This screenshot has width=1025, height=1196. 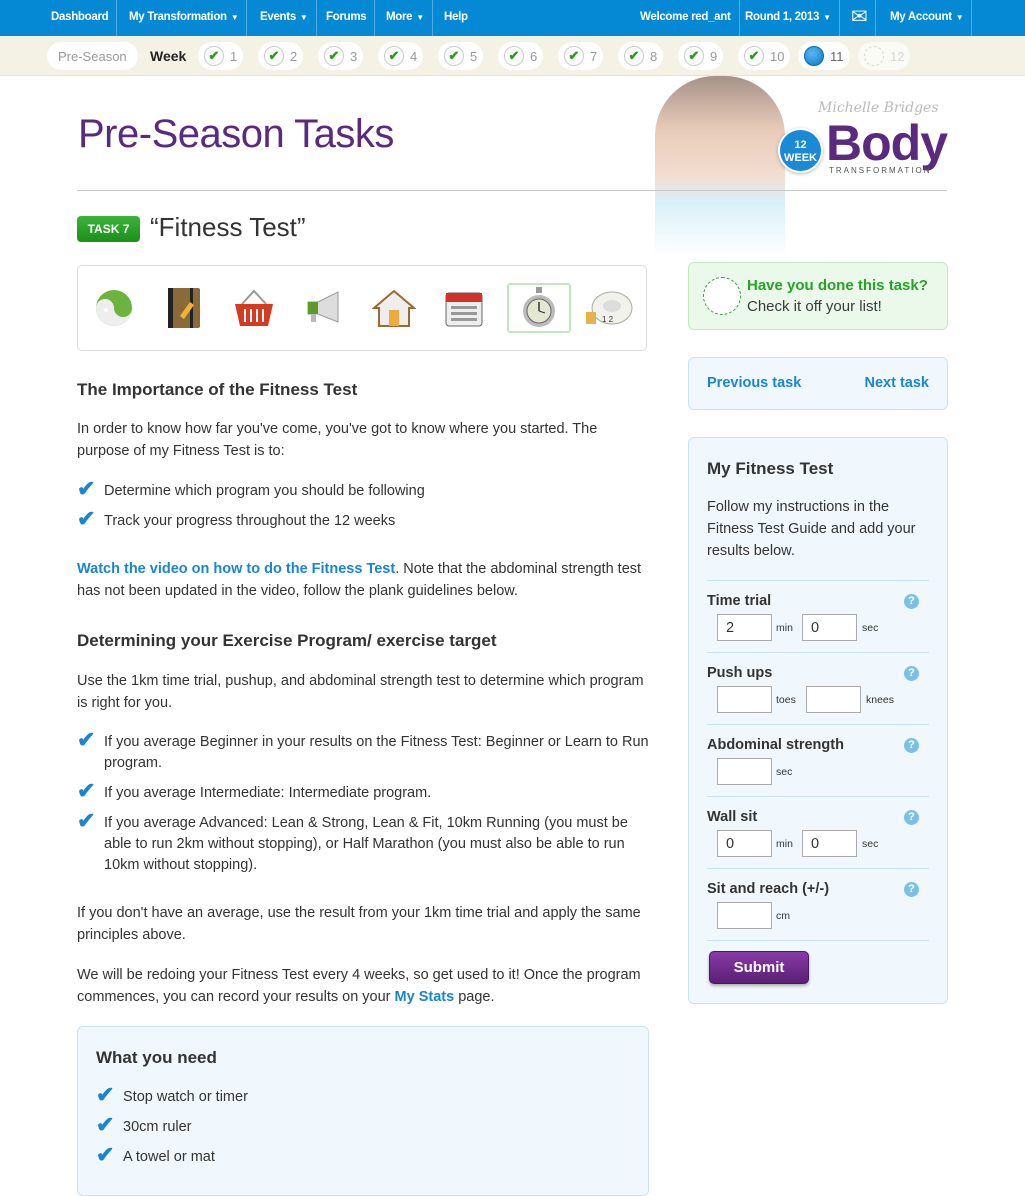 I want to click on nav-dashboard: Dashboard, so click(x=80, y=18).